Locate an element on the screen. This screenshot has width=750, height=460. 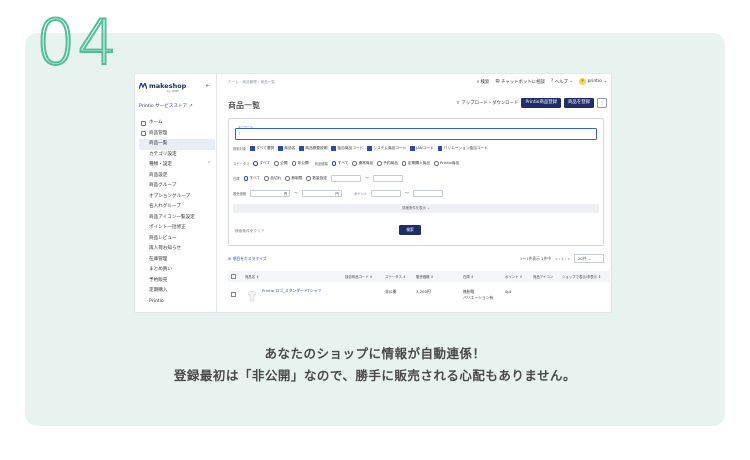
collapse-sidebar-icon: ⇤ is located at coordinates (208, 86).